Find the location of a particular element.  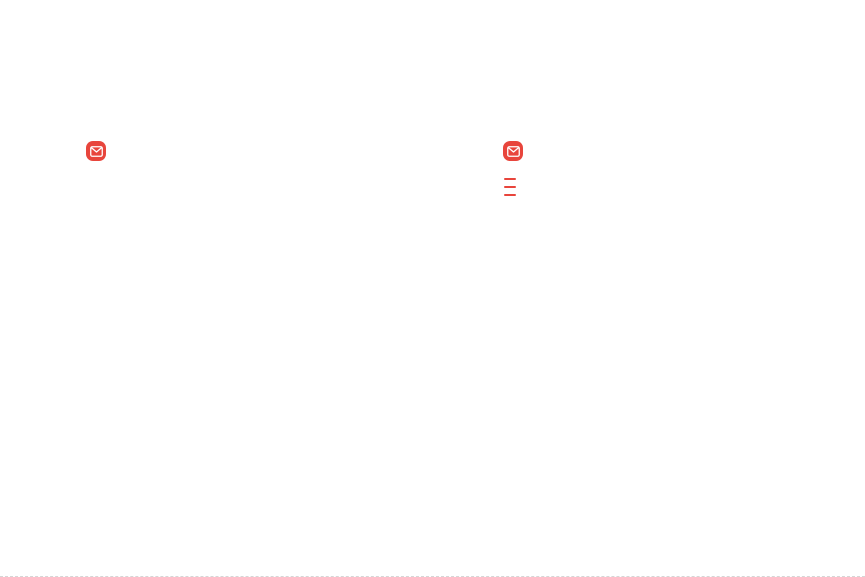

menu-icon is located at coordinates (510, 187).